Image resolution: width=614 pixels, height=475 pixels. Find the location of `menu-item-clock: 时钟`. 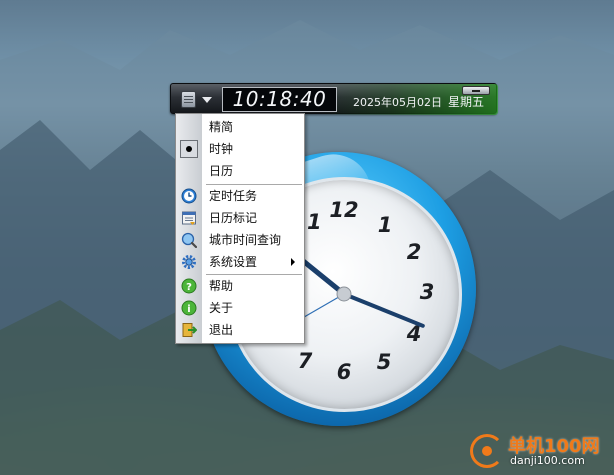

menu-item-clock: 时钟 is located at coordinates (240, 149).